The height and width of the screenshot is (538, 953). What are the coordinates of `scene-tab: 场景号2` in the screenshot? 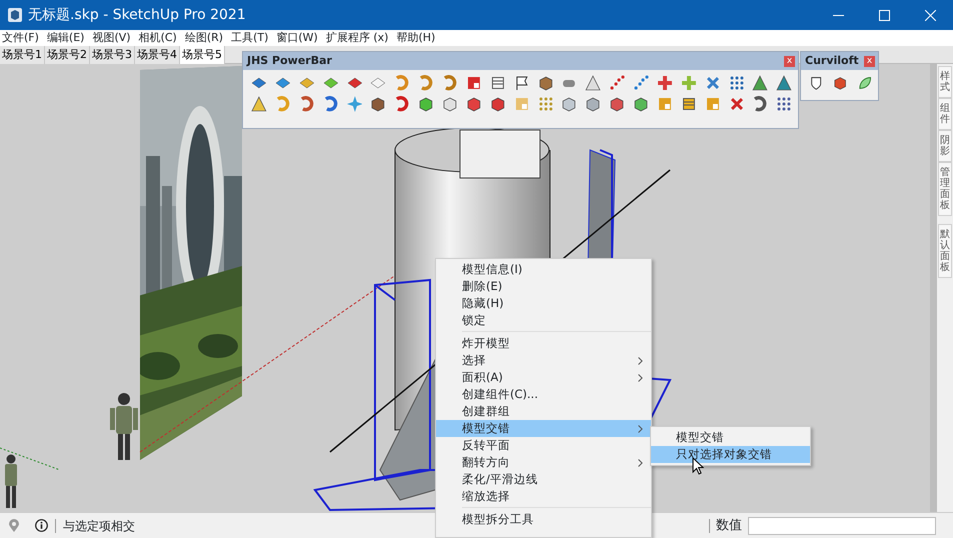 It's located at (67, 55).